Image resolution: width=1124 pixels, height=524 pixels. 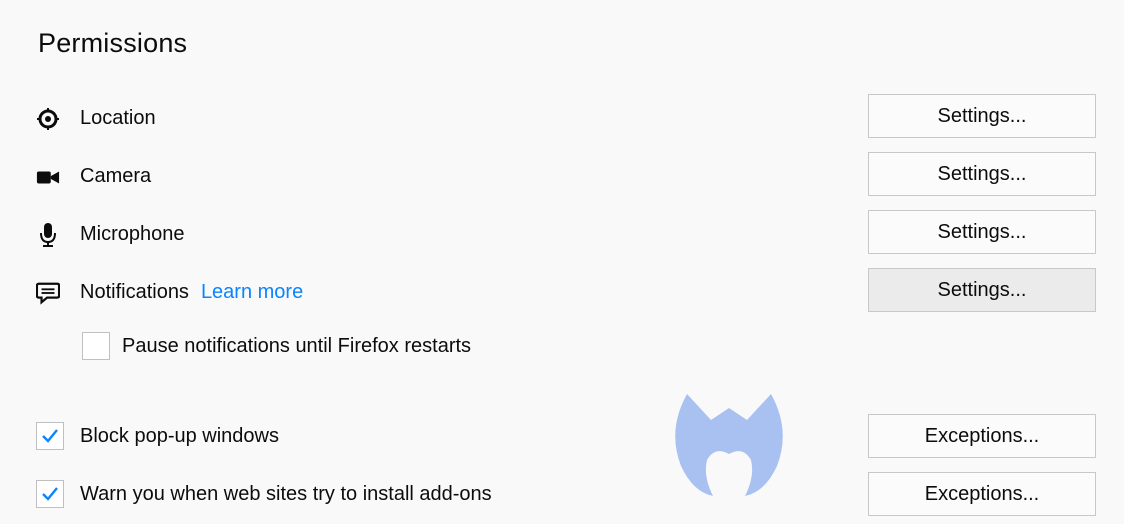 What do you see at coordinates (48, 293) in the screenshot?
I see `notifications-icon` at bounding box center [48, 293].